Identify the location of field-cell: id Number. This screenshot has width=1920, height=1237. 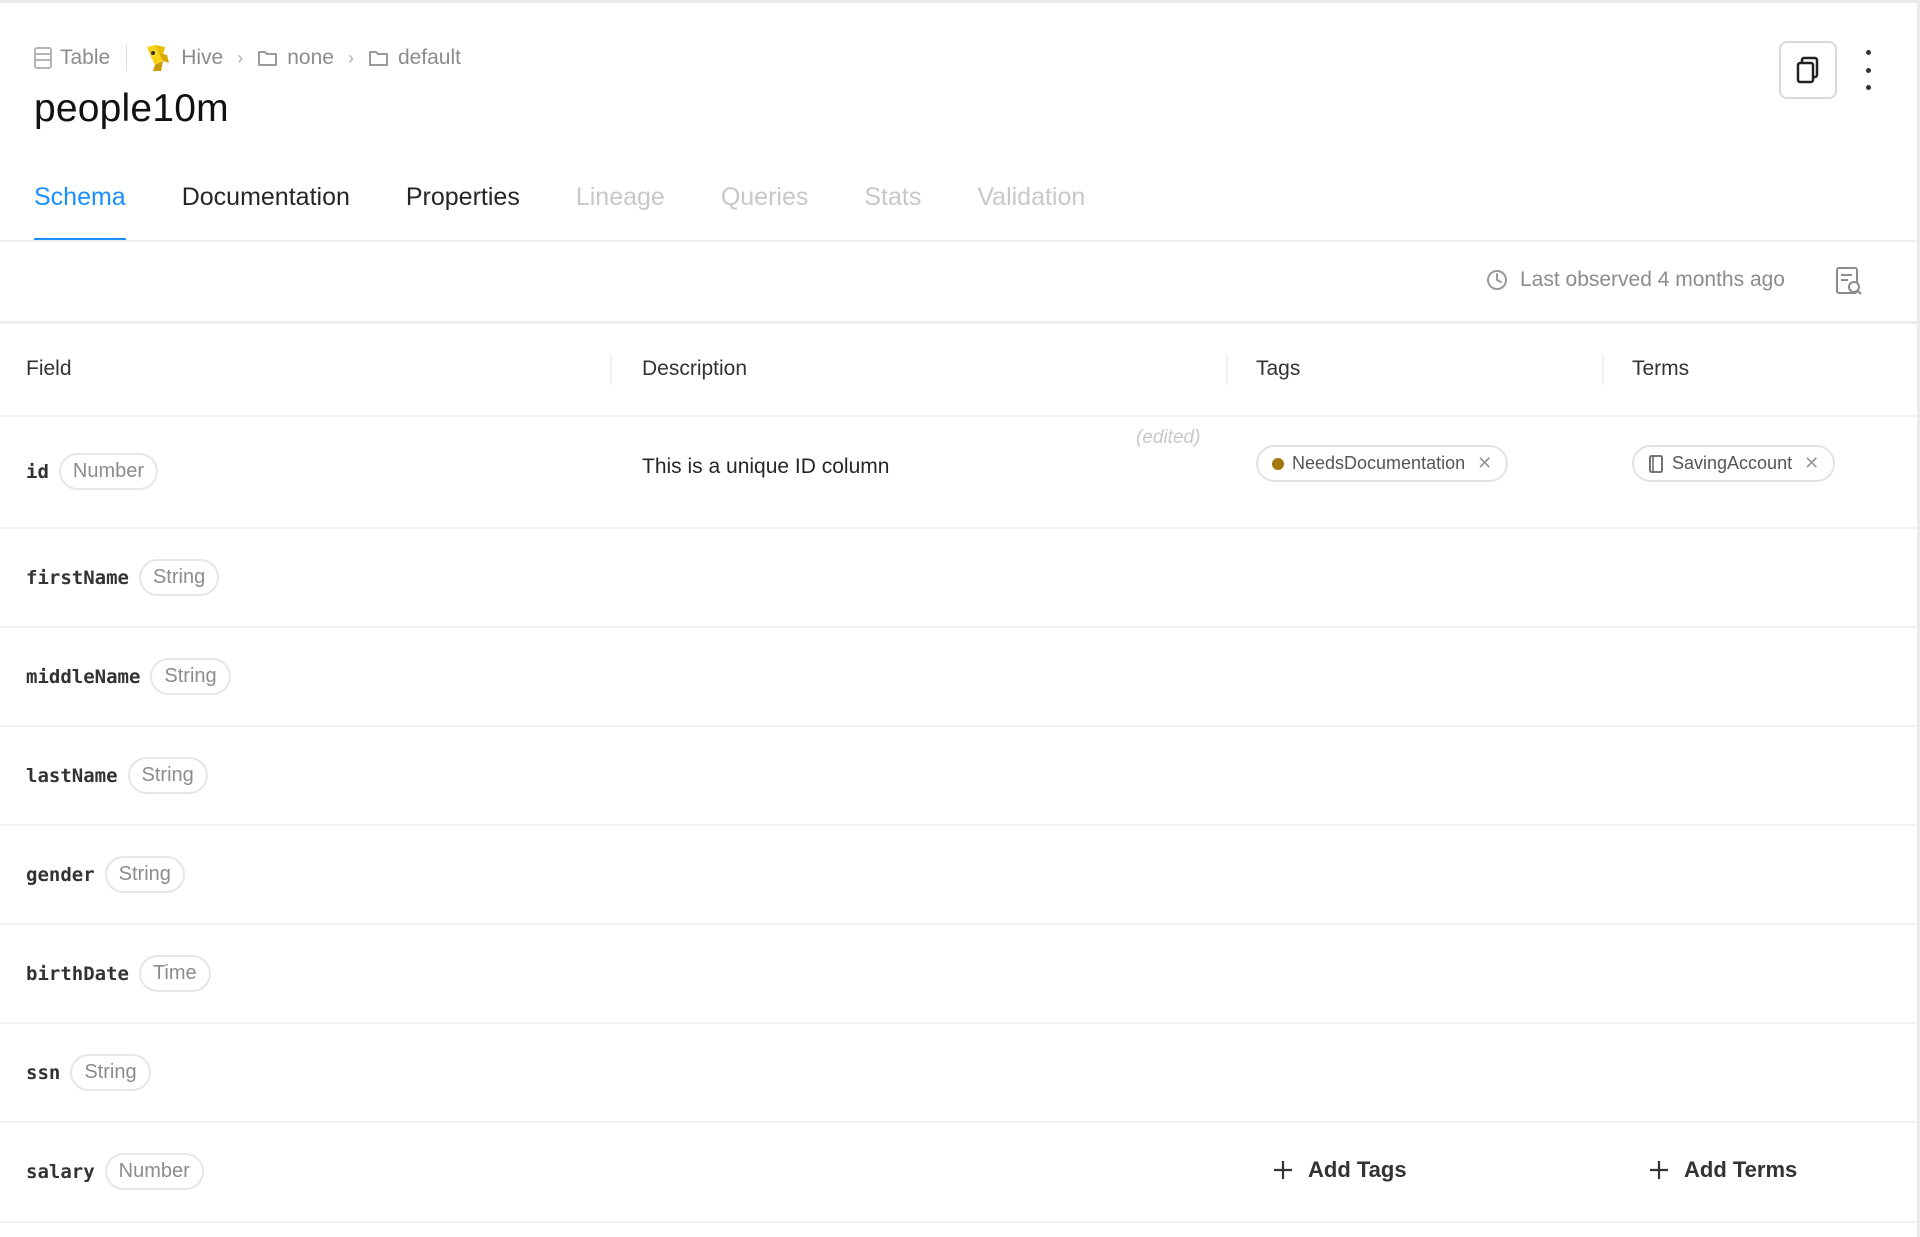
(92, 471).